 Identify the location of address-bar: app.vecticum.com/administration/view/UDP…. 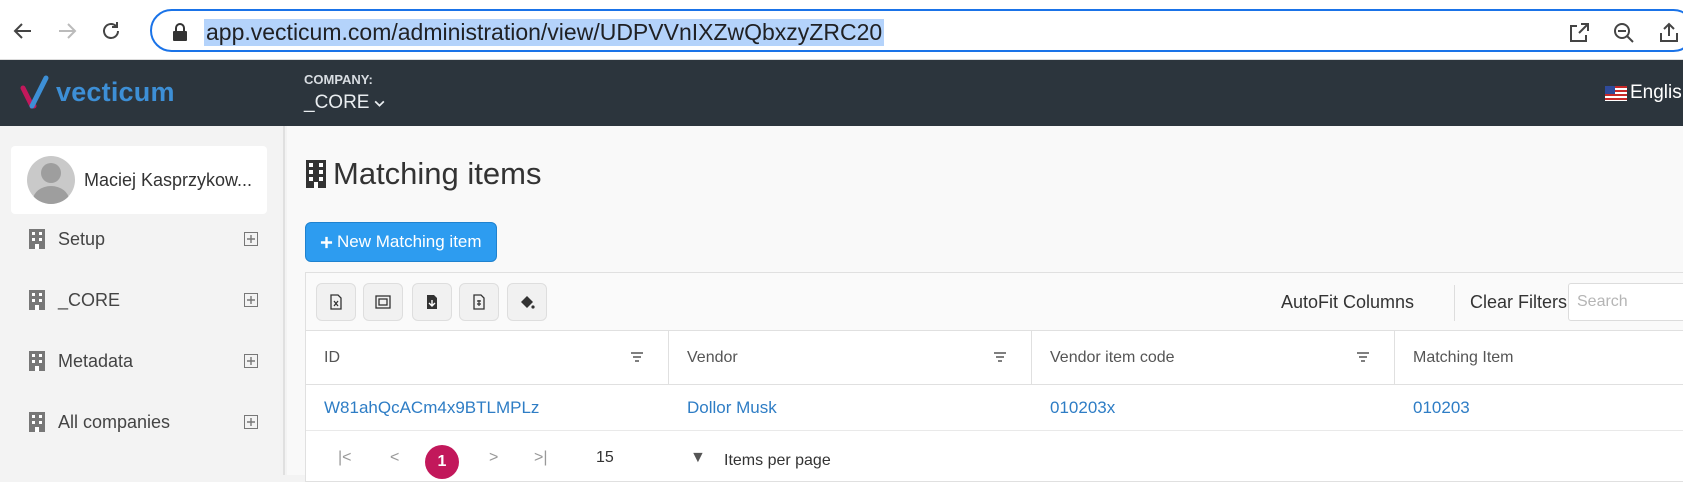
(916, 30).